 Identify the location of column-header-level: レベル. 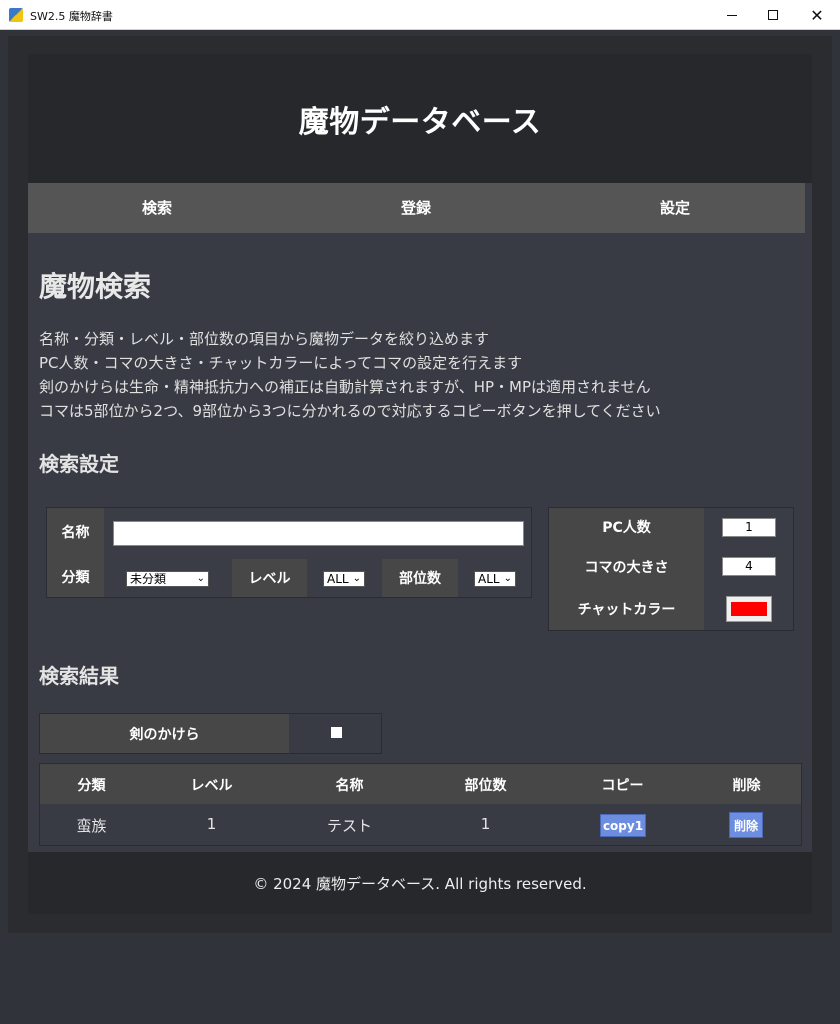
(211, 786).